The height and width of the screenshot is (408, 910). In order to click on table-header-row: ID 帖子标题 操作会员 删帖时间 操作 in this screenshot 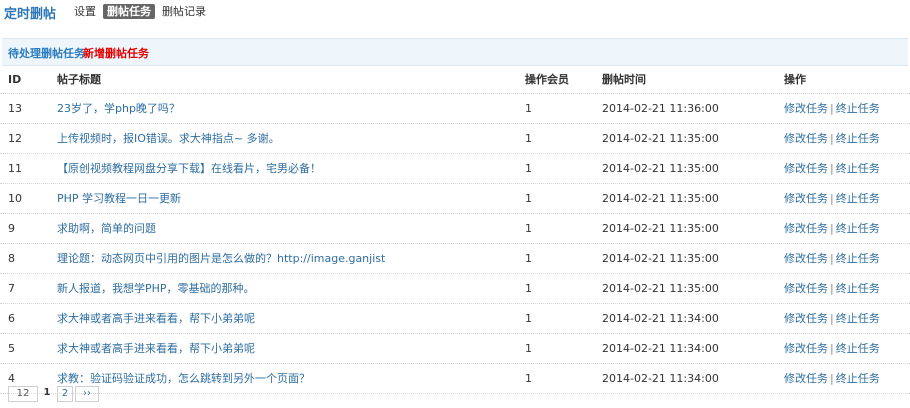, I will do `click(455, 80)`.